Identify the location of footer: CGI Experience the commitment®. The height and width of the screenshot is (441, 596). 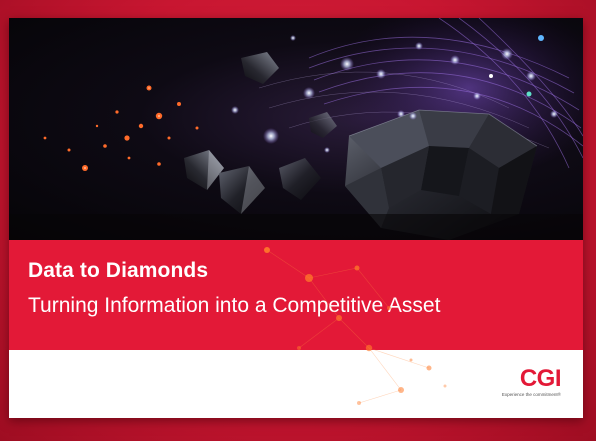
(296, 384).